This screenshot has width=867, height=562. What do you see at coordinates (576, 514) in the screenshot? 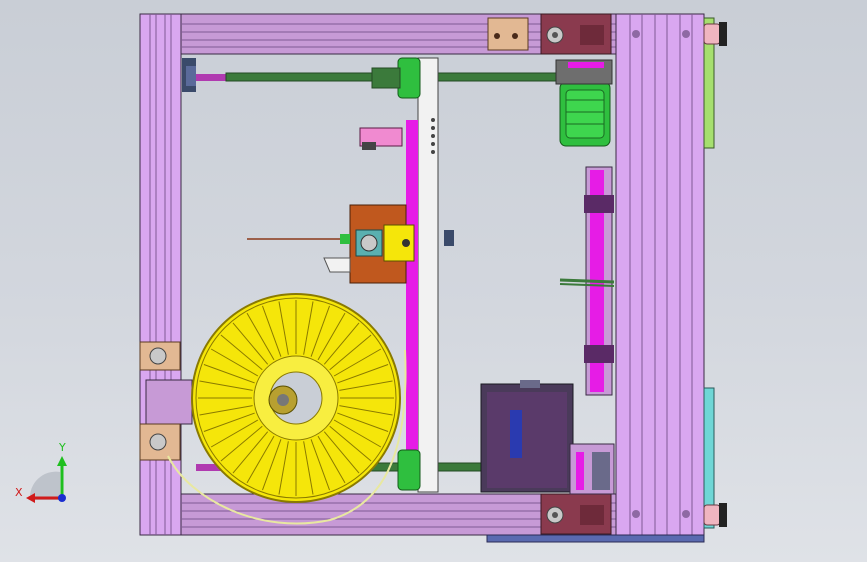
I see `bottom-right-corner-bracket` at bounding box center [576, 514].